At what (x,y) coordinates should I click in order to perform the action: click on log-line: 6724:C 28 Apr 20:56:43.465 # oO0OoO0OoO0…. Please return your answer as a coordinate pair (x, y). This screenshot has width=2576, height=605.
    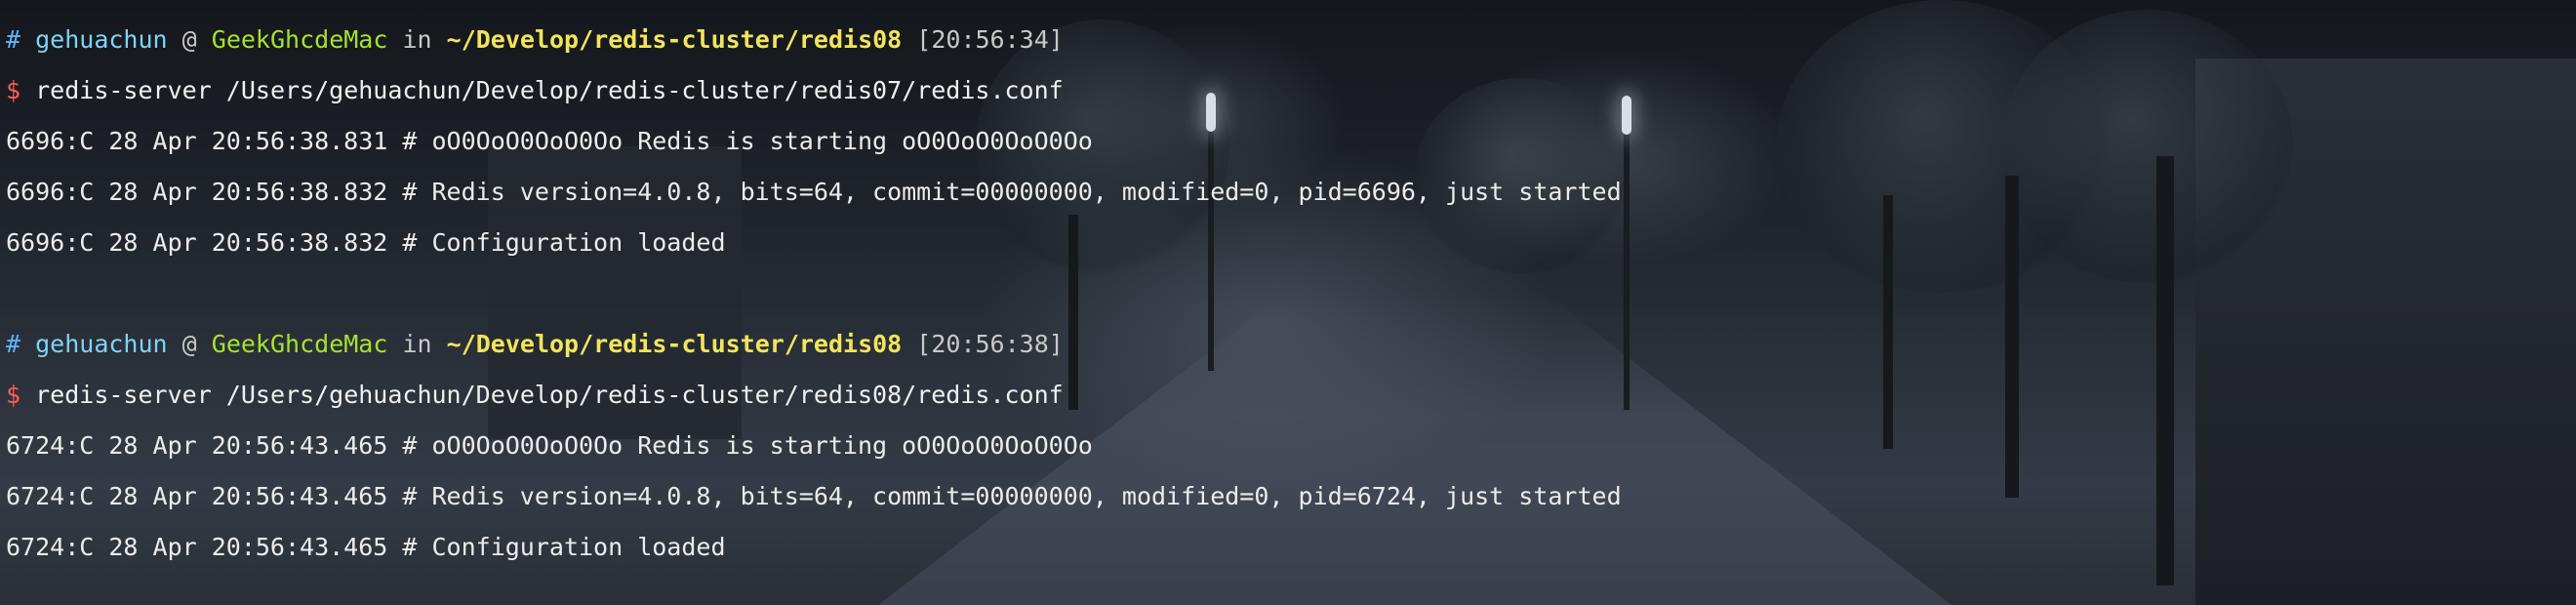
    Looking at the image, I should click on (549, 445).